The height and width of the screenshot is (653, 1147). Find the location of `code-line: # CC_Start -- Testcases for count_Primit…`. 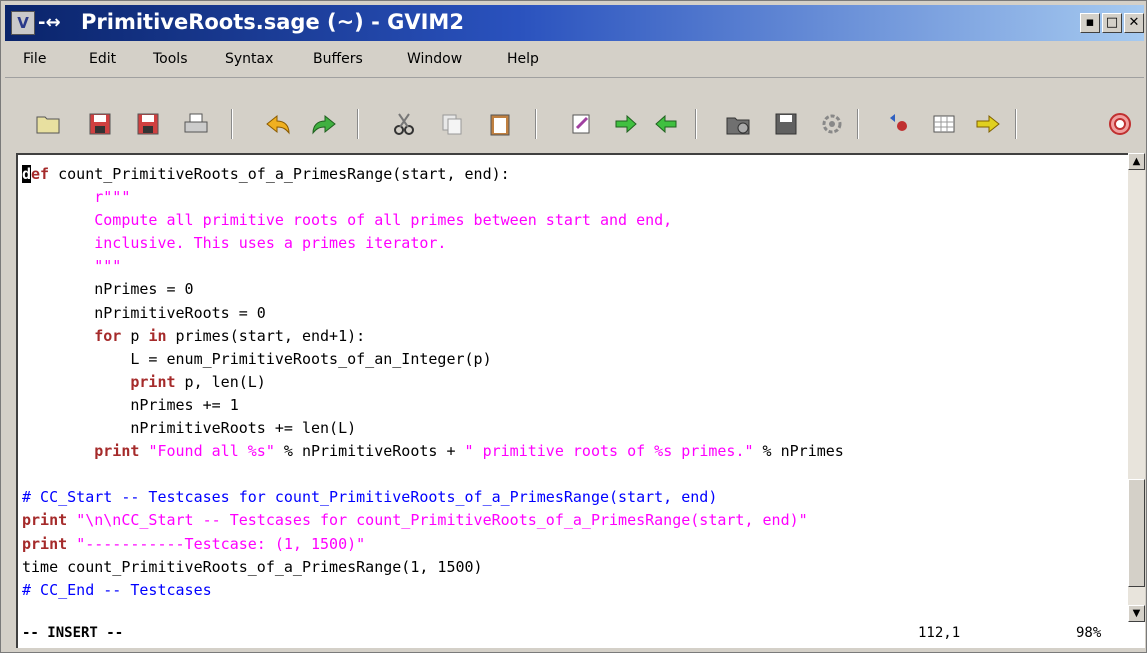

code-line: # CC_Start -- Testcases for count_Primit… is located at coordinates (433, 497).